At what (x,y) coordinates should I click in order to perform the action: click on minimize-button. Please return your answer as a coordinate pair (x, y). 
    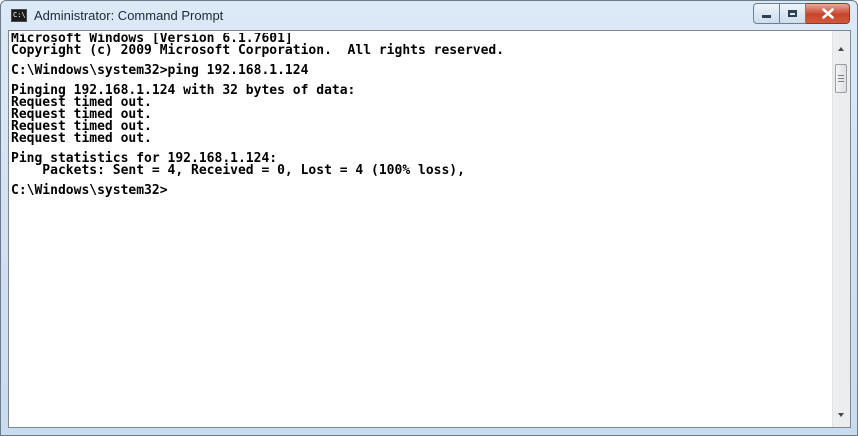
    Looking at the image, I should click on (766, 13).